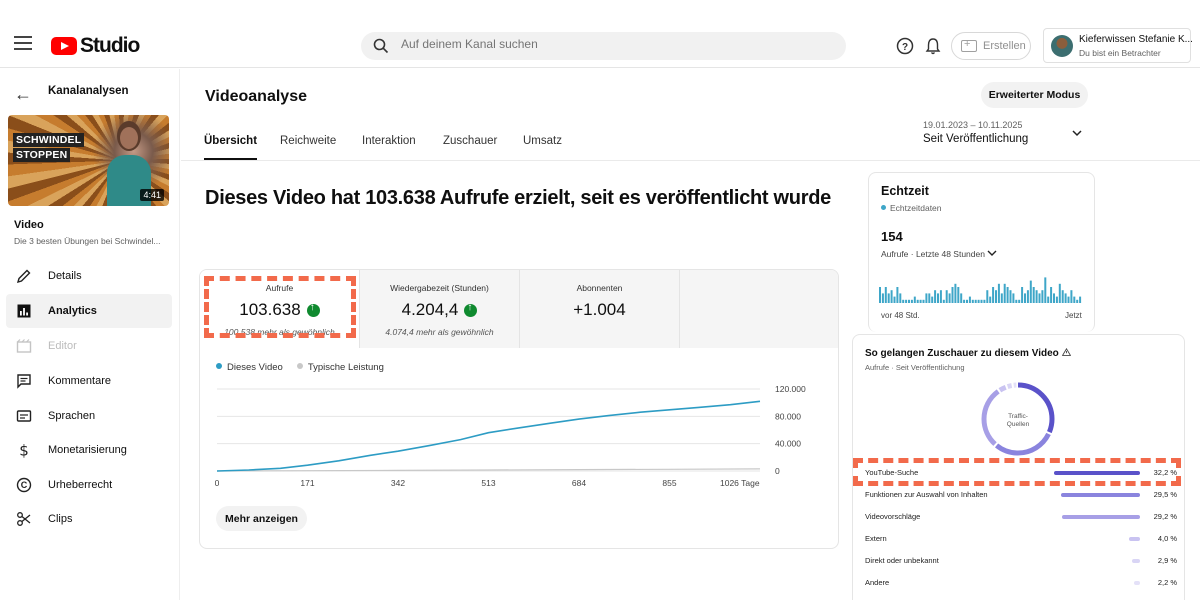 This screenshot has height=600, width=1200. What do you see at coordinates (217, 483) in the screenshot?
I see `x-tick-label: 0` at bounding box center [217, 483].